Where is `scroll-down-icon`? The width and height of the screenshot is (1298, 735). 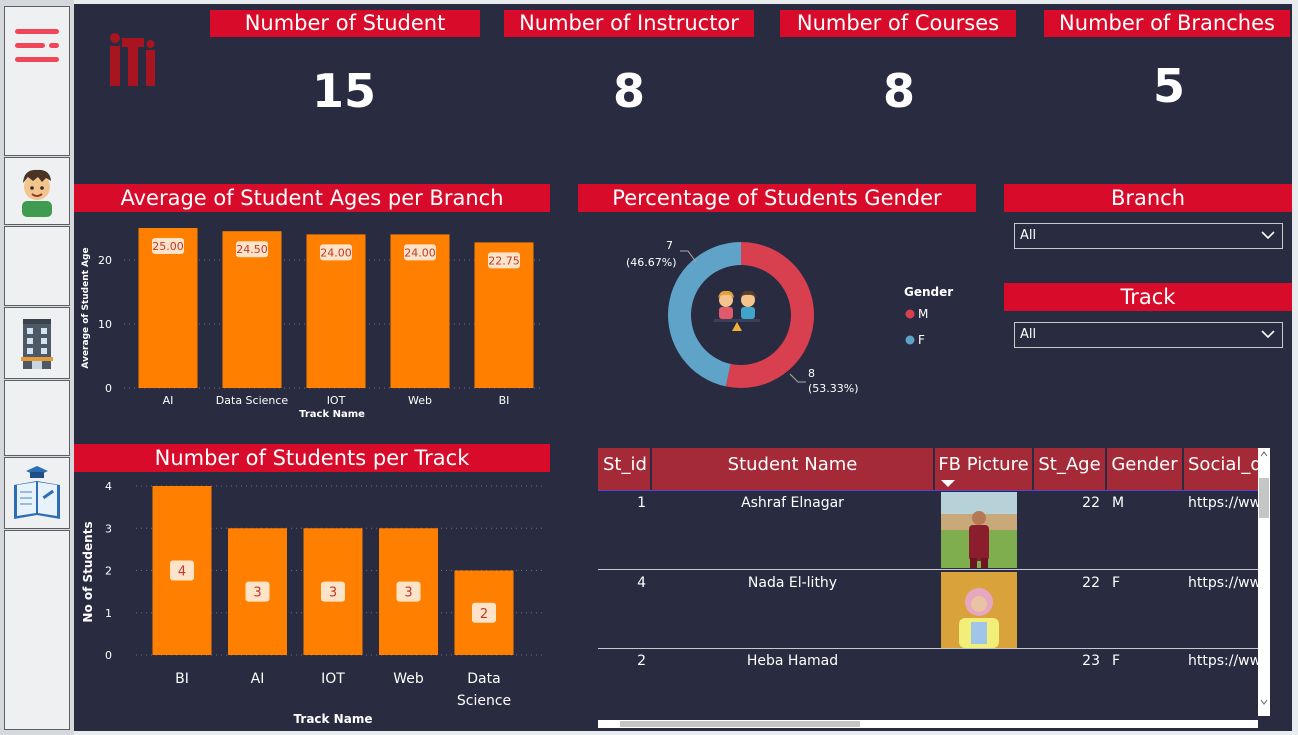 scroll-down-icon is located at coordinates (1264, 702).